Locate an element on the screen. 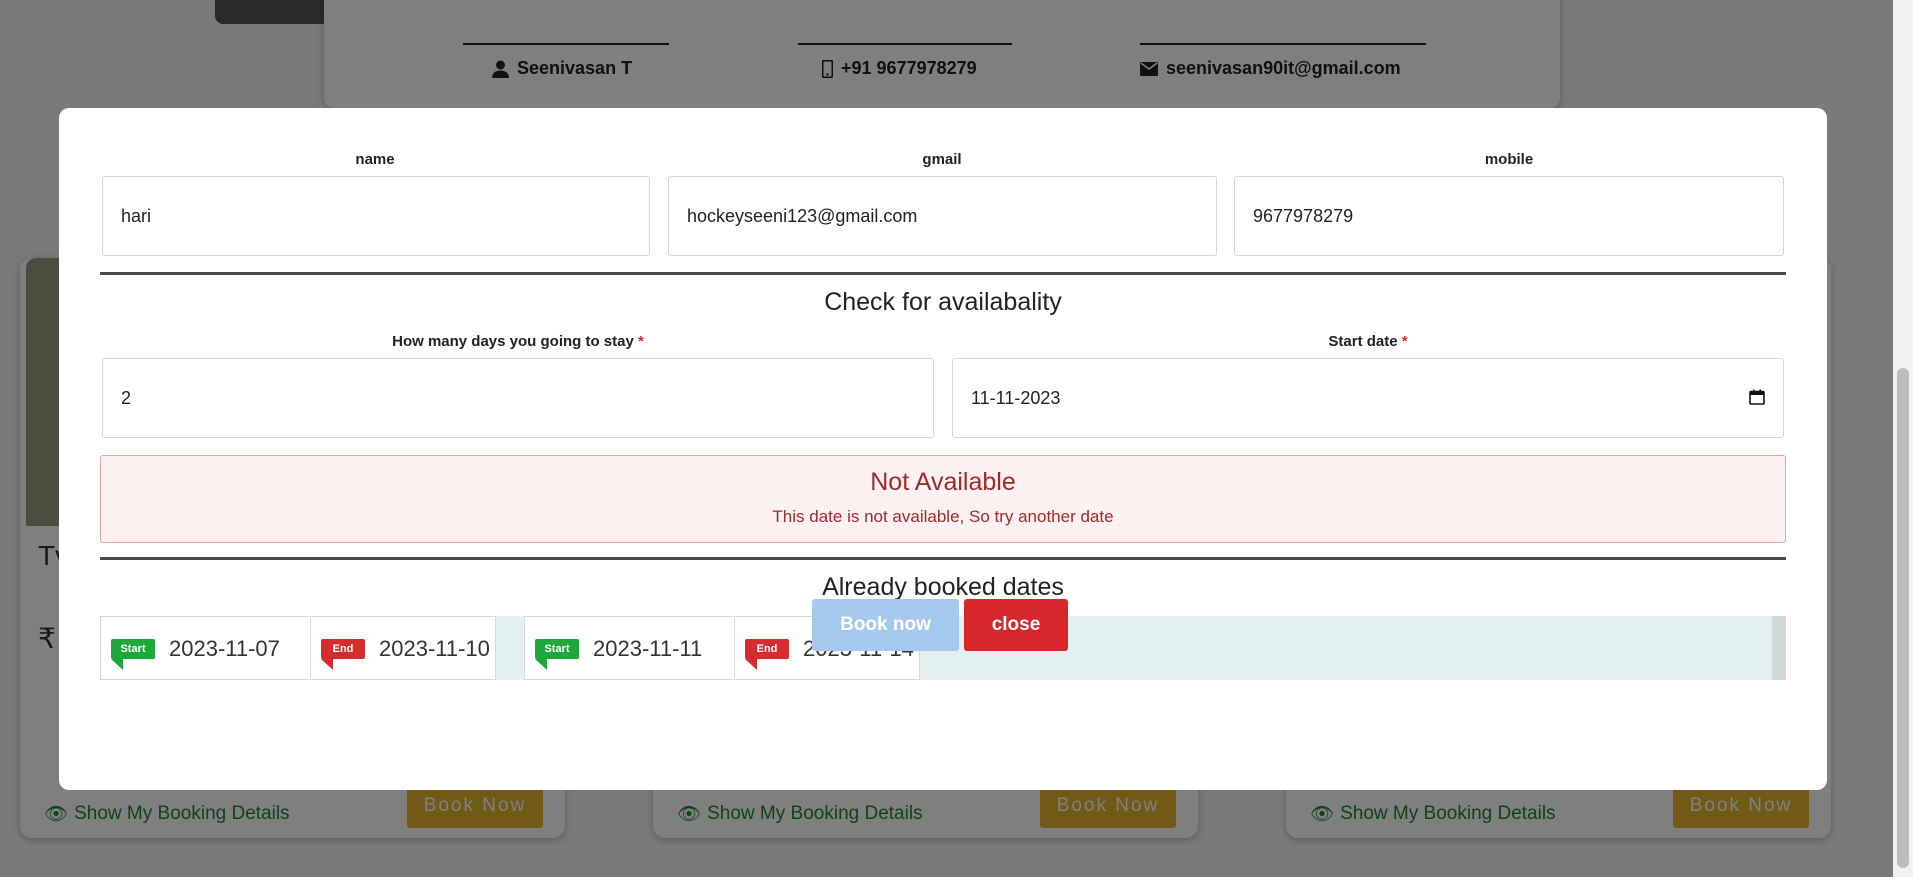 This screenshot has height=877, width=1913. page-scrollbar is located at coordinates (1903, 438).